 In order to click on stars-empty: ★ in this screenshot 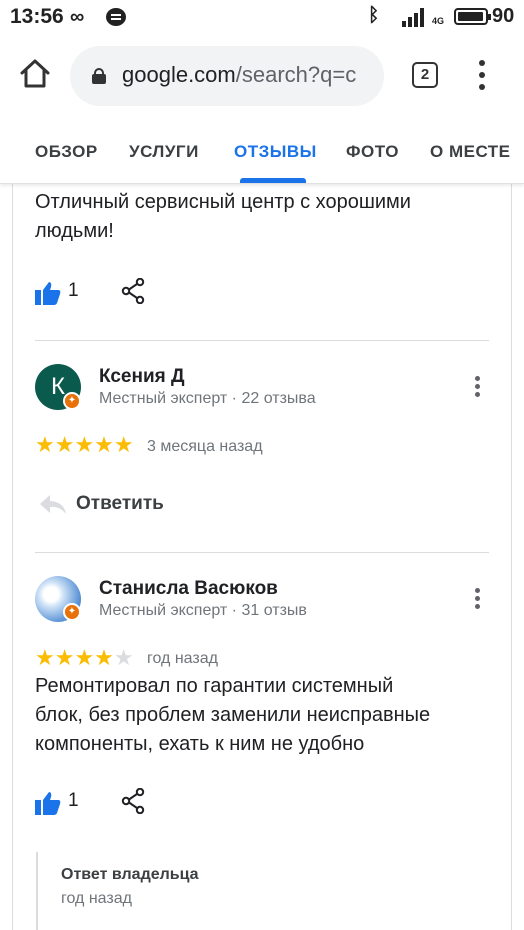, I will do `click(123, 657)`.